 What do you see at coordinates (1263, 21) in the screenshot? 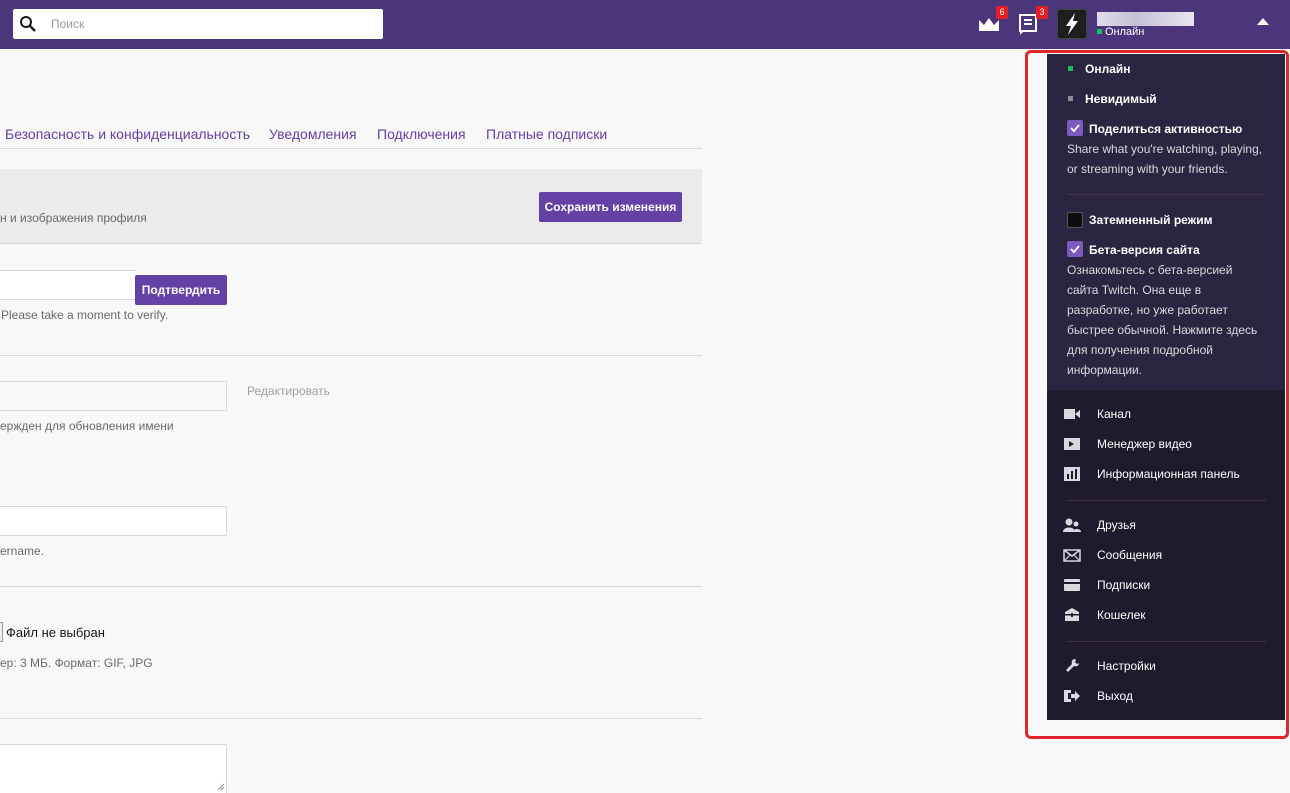
I see `user-menu-caret-icon` at bounding box center [1263, 21].